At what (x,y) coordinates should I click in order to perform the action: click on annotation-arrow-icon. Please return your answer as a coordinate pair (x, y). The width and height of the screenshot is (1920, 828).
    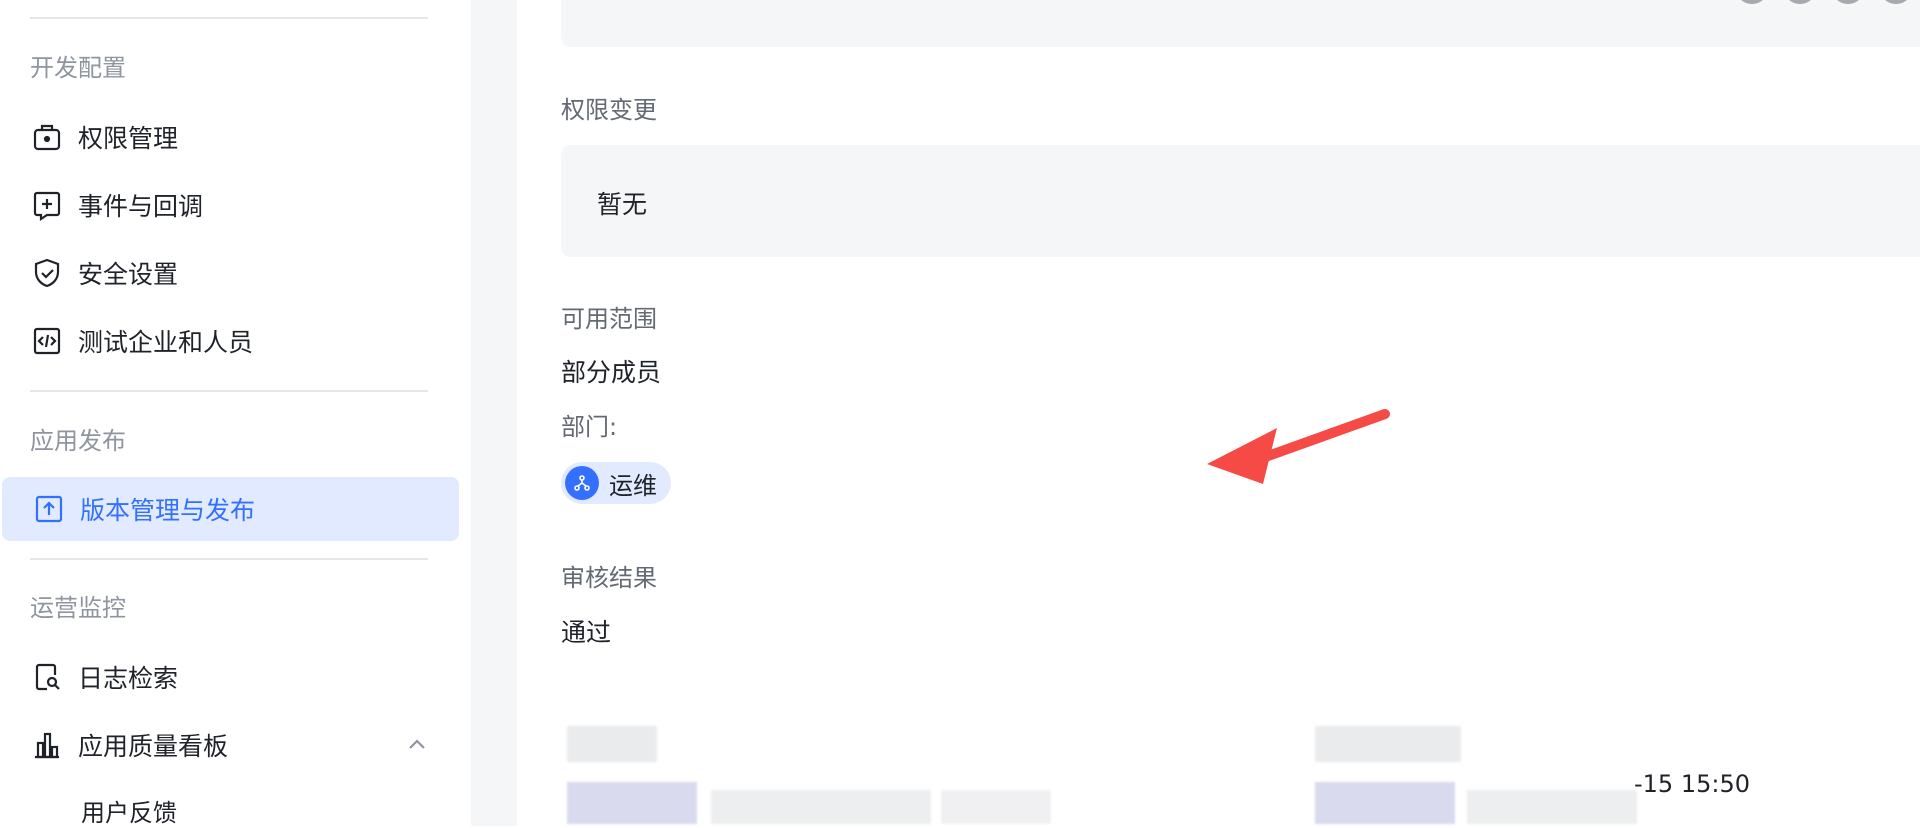
    Looking at the image, I should click on (1298, 446).